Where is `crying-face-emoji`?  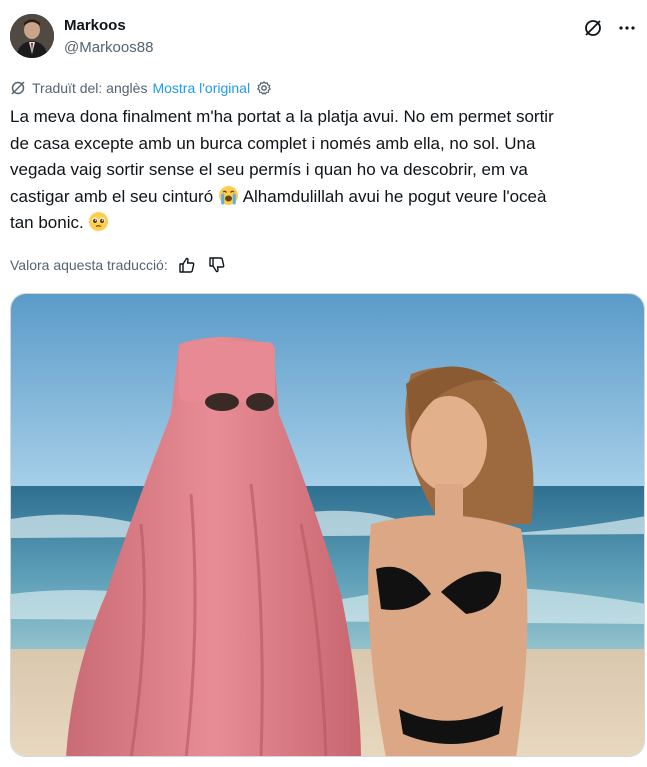 crying-face-emoji is located at coordinates (228, 195).